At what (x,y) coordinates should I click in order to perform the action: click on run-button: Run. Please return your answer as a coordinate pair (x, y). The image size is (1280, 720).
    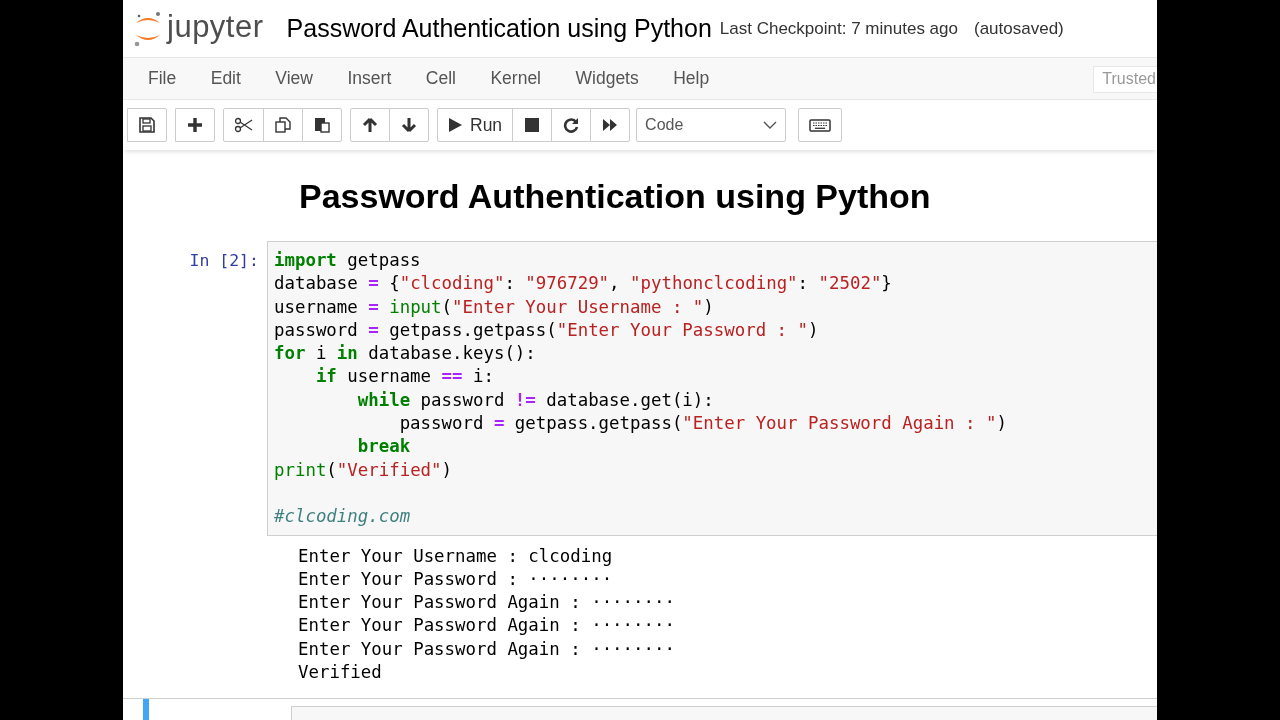
    Looking at the image, I should click on (475, 125).